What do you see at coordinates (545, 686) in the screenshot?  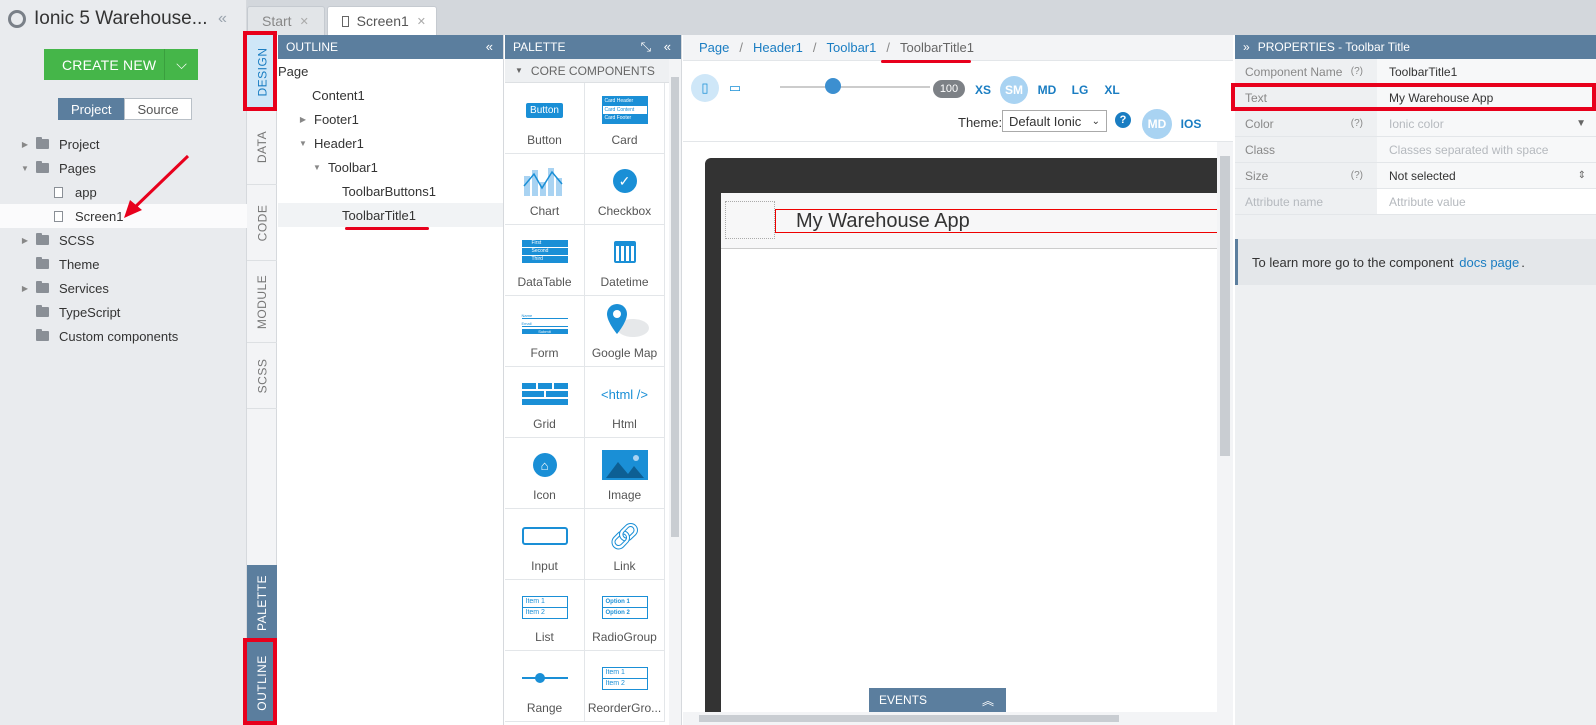 I see `palette-item-range: Range` at bounding box center [545, 686].